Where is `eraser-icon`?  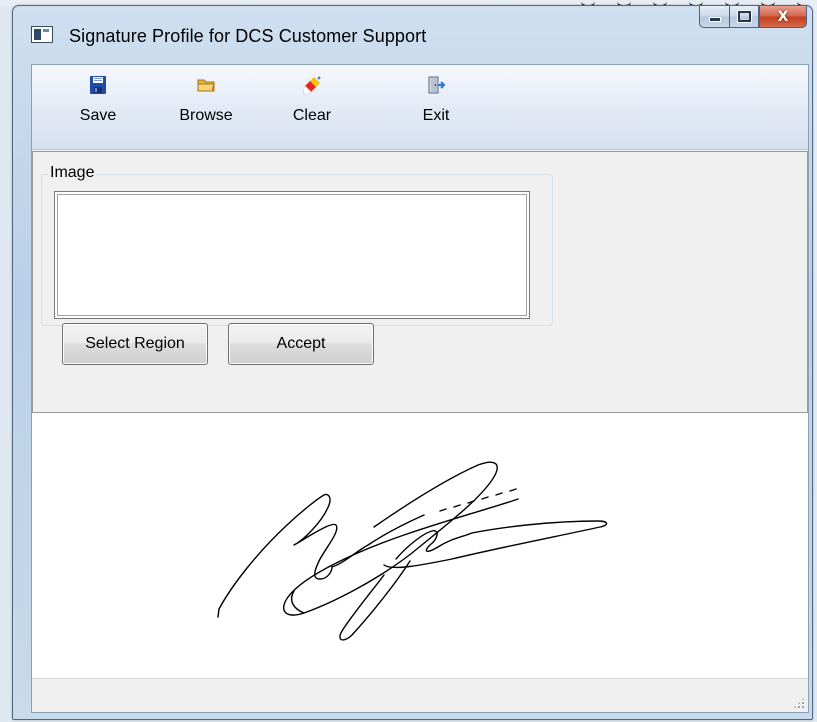
eraser-icon is located at coordinates (311, 85).